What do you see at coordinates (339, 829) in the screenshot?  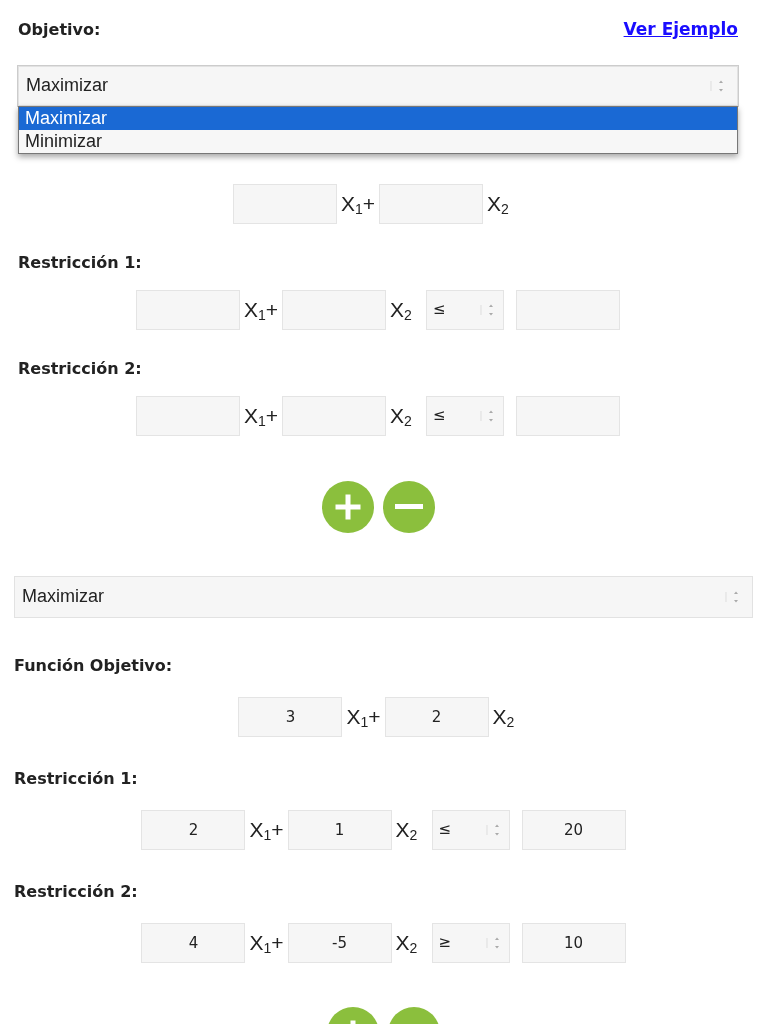 I see `number-field: 1` at bounding box center [339, 829].